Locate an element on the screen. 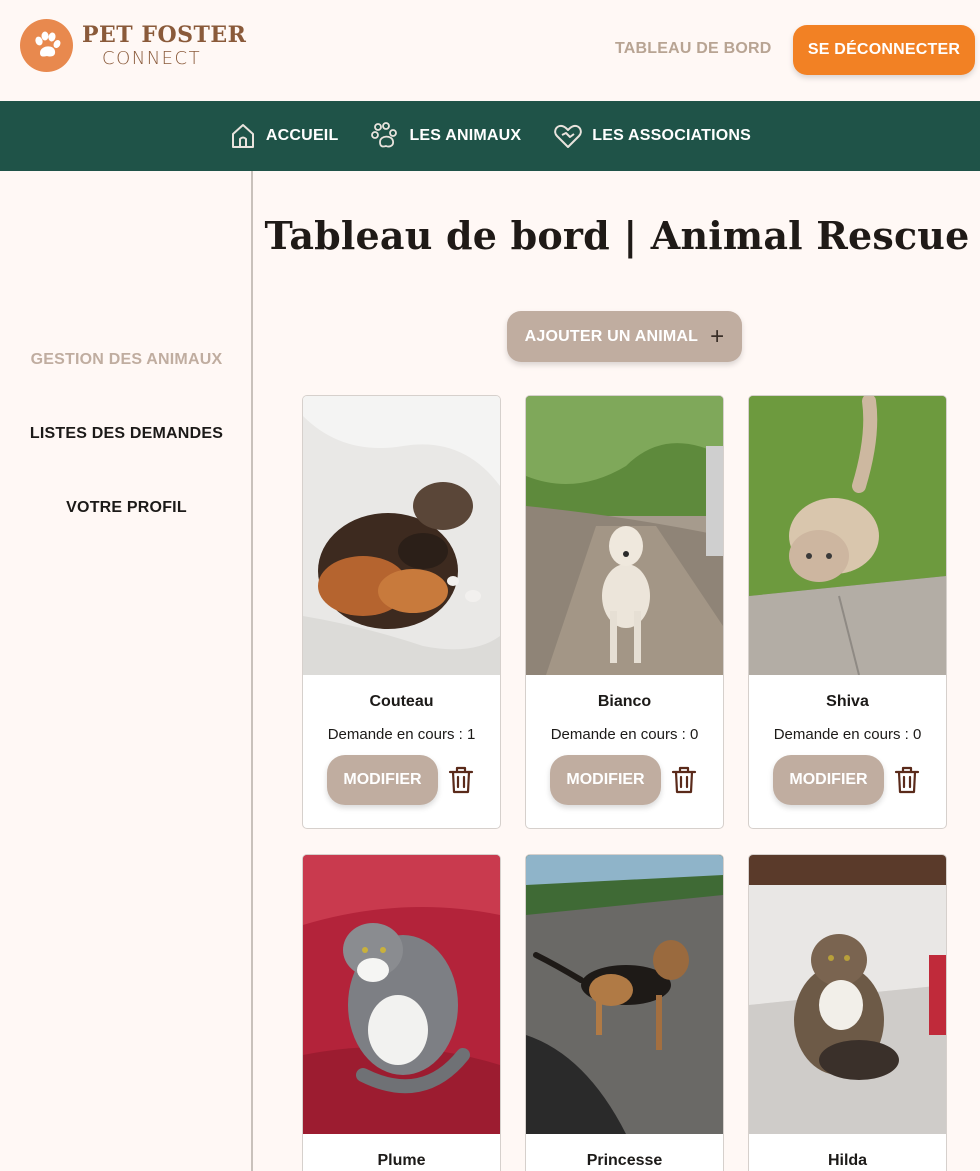 This screenshot has height=1171, width=980. main-nav: ACCUEIL LES ANIMAUX LES ASSOCIATIONS is located at coordinates (490, 136).